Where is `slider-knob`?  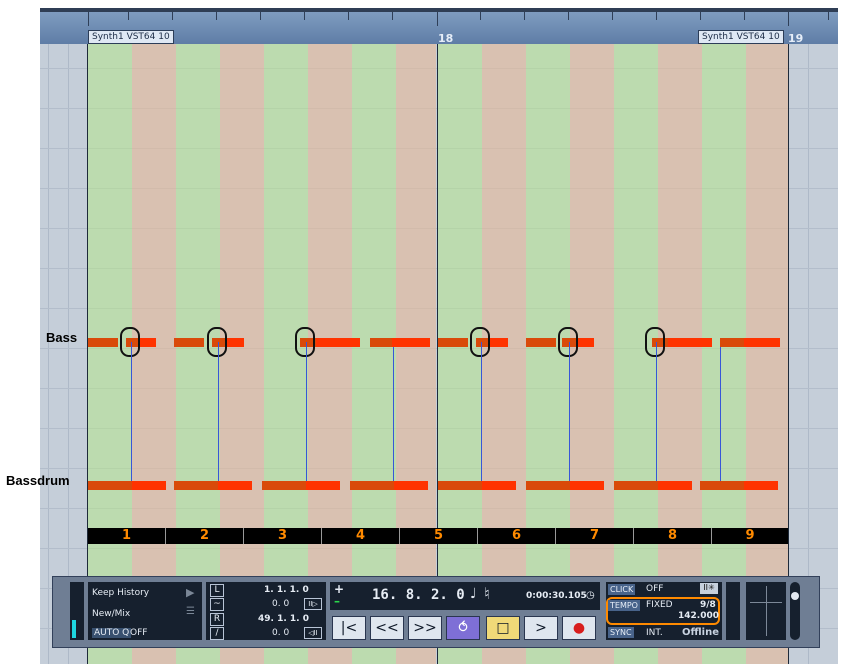 slider-knob is located at coordinates (795, 596).